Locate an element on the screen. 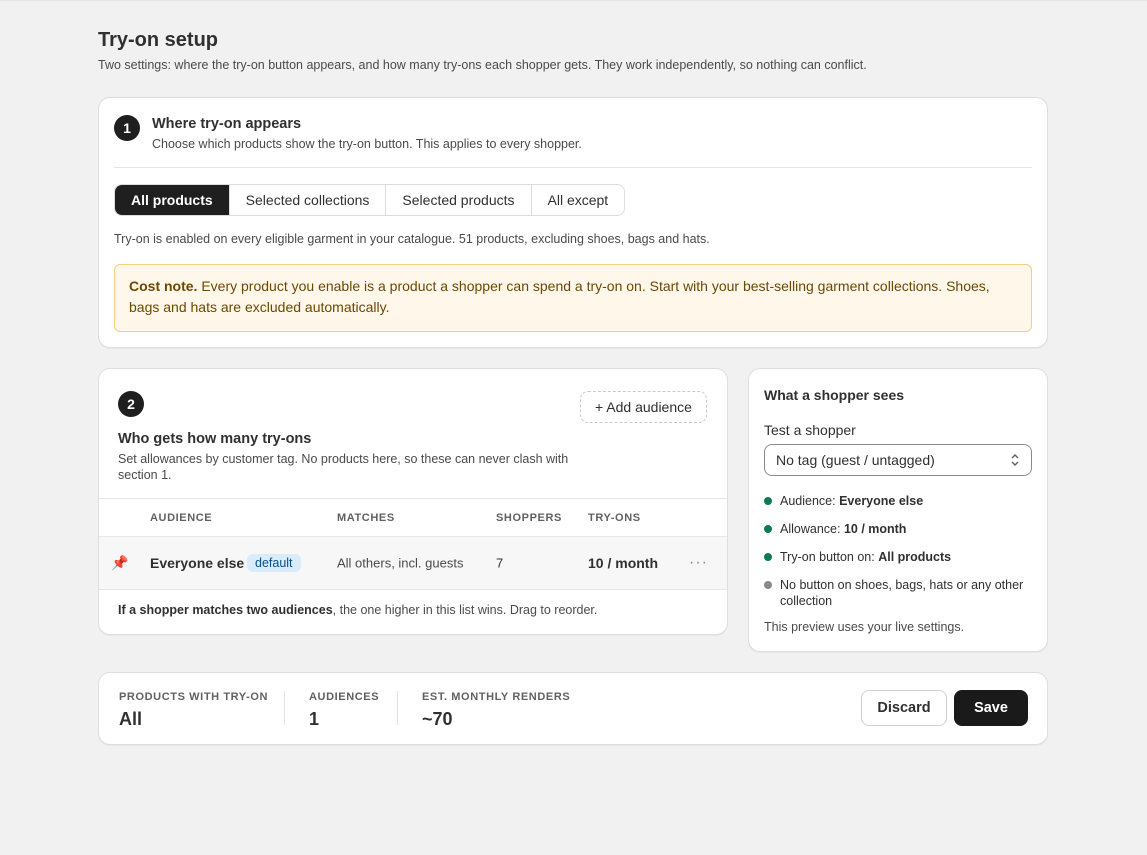 Image resolution: width=1147 pixels, height=855 pixels. tab-selected-products: Selected products is located at coordinates (459, 200).